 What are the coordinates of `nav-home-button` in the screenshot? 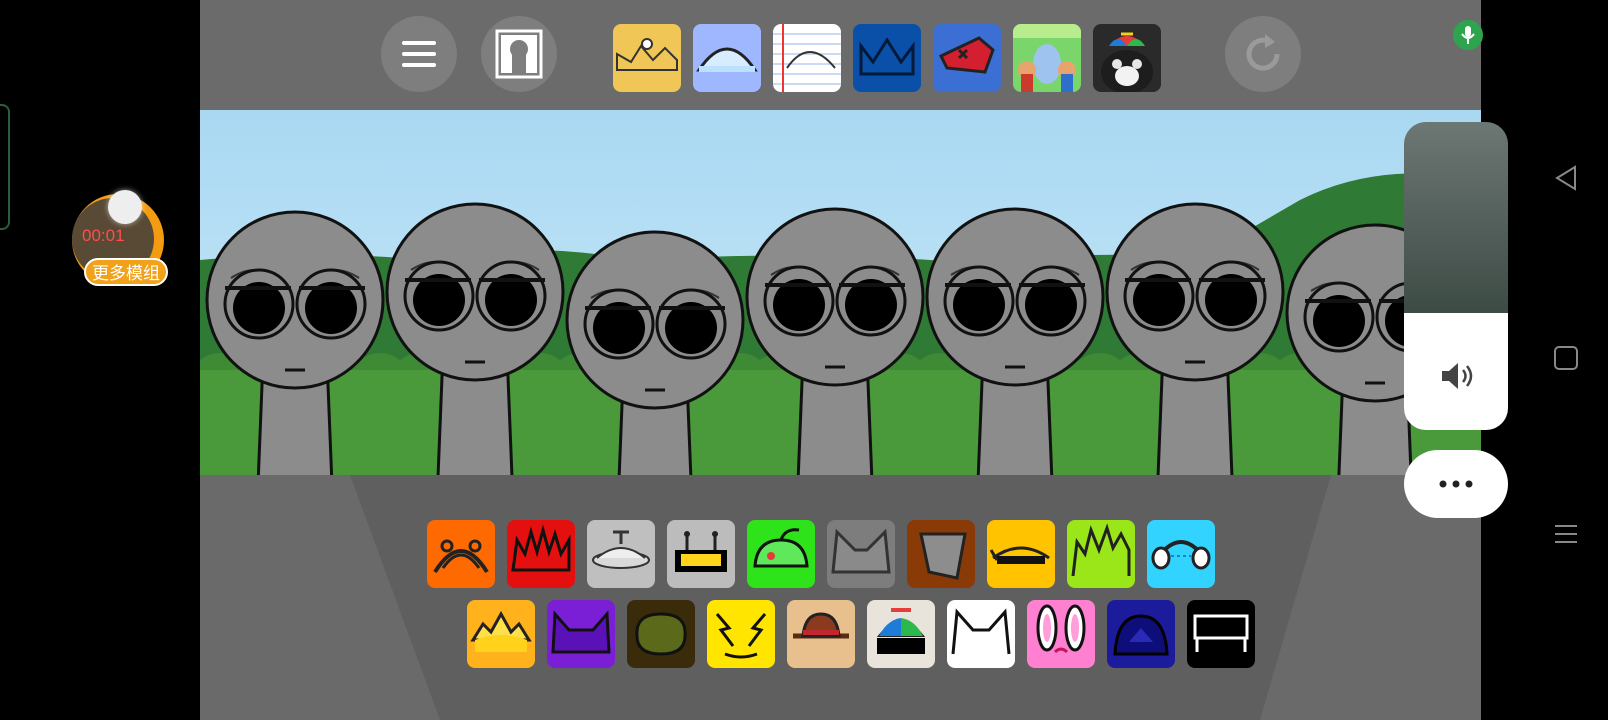 It's located at (1566, 358).